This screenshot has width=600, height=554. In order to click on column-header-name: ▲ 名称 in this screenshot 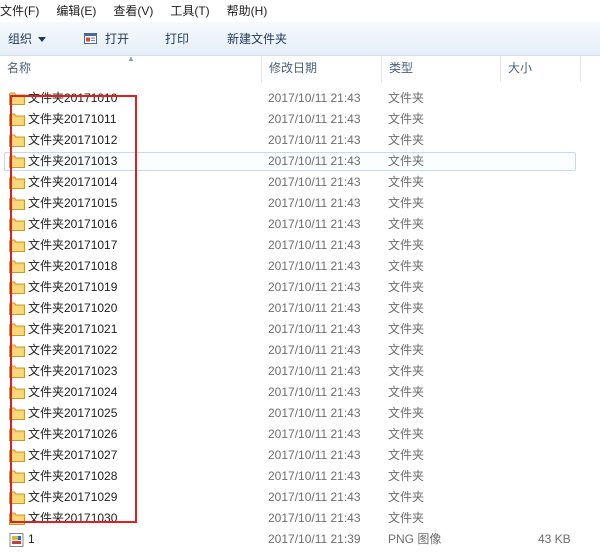, I will do `click(131, 68)`.